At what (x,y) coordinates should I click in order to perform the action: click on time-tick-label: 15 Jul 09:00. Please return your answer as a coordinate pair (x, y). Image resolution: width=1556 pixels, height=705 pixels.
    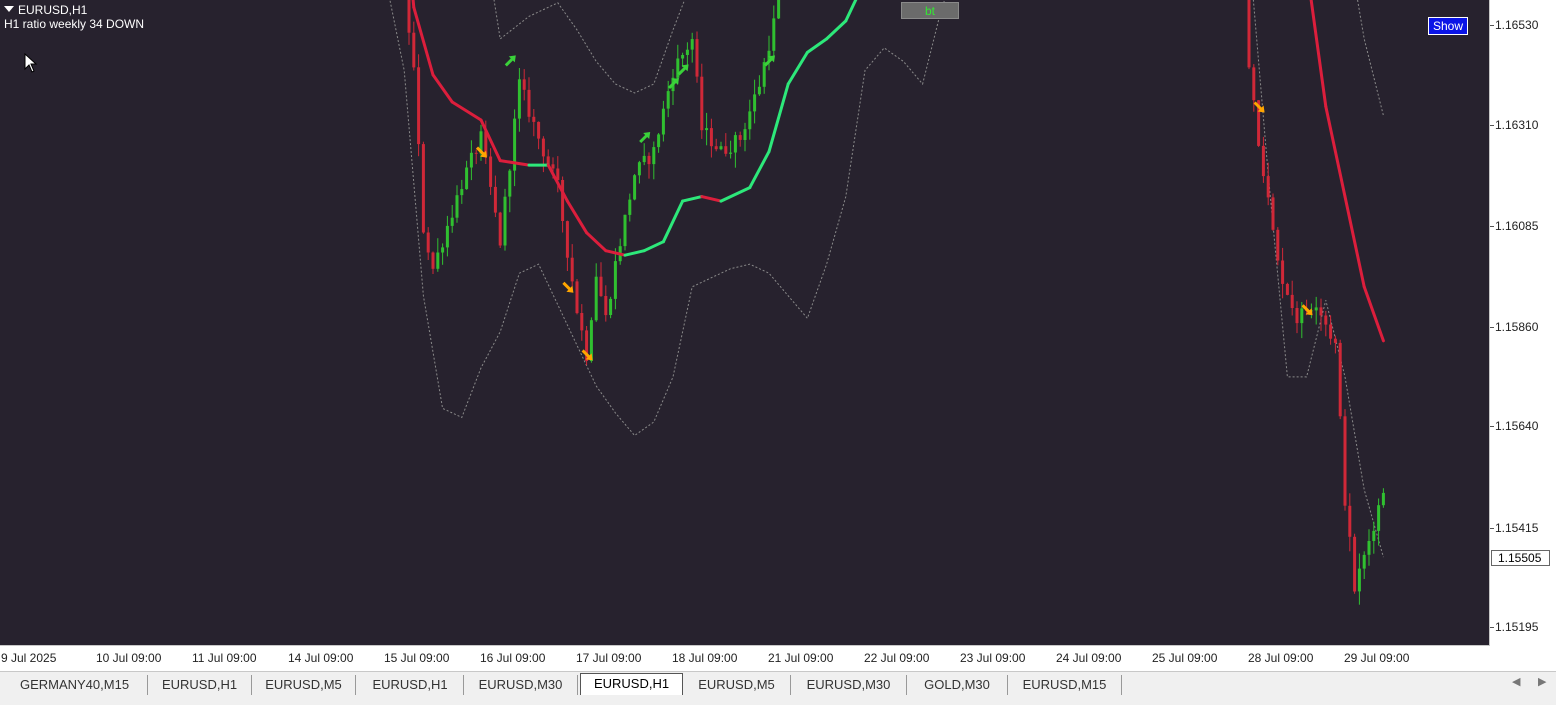
    Looking at the image, I should click on (417, 658).